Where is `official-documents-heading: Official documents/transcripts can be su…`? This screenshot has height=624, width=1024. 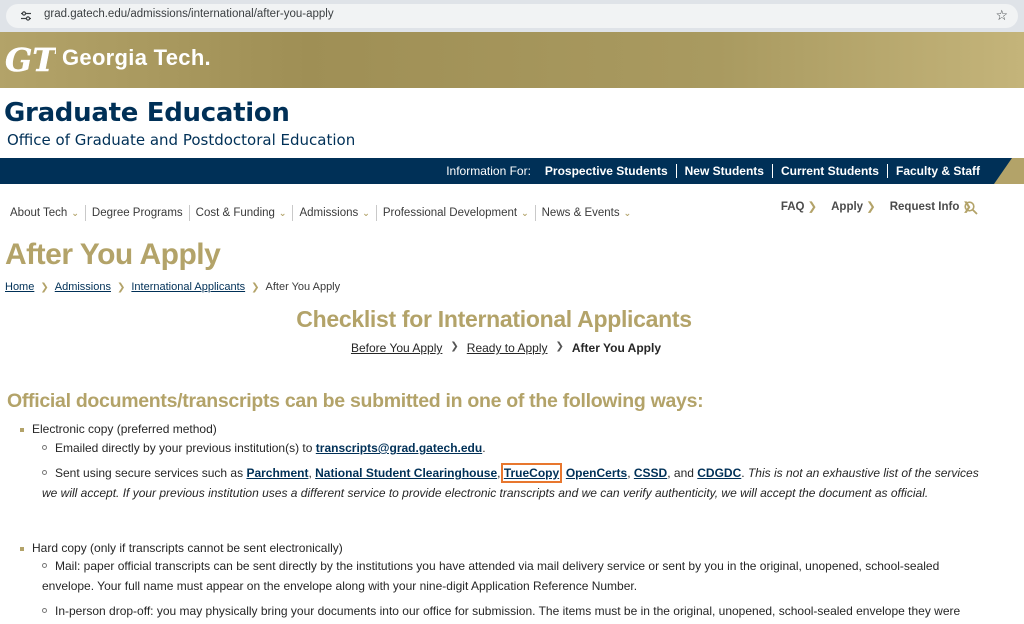 official-documents-heading: Official documents/transcripts can be su… is located at coordinates (355, 401).